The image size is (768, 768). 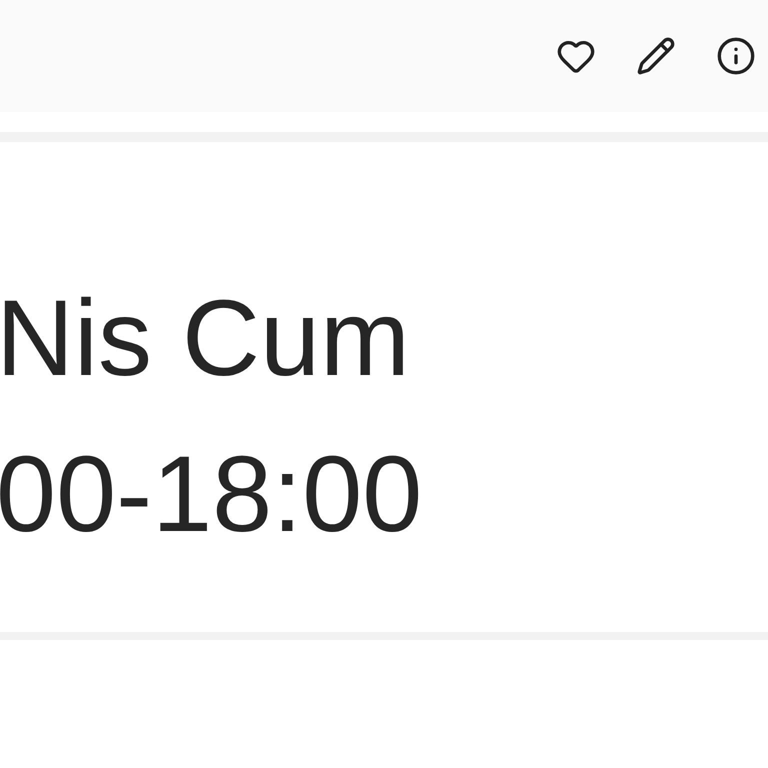 I want to click on card-title: Nis Cum, so click(x=205, y=338).